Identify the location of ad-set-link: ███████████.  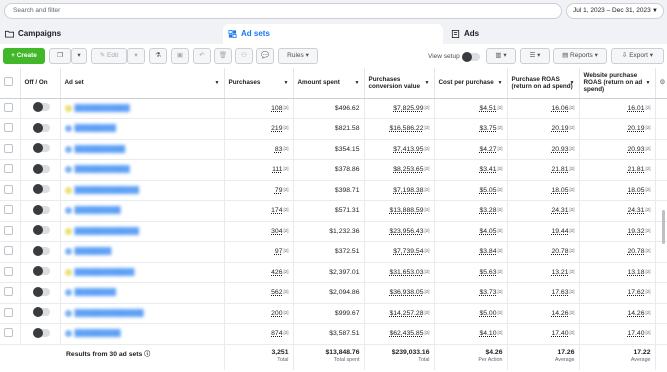
(94, 149).